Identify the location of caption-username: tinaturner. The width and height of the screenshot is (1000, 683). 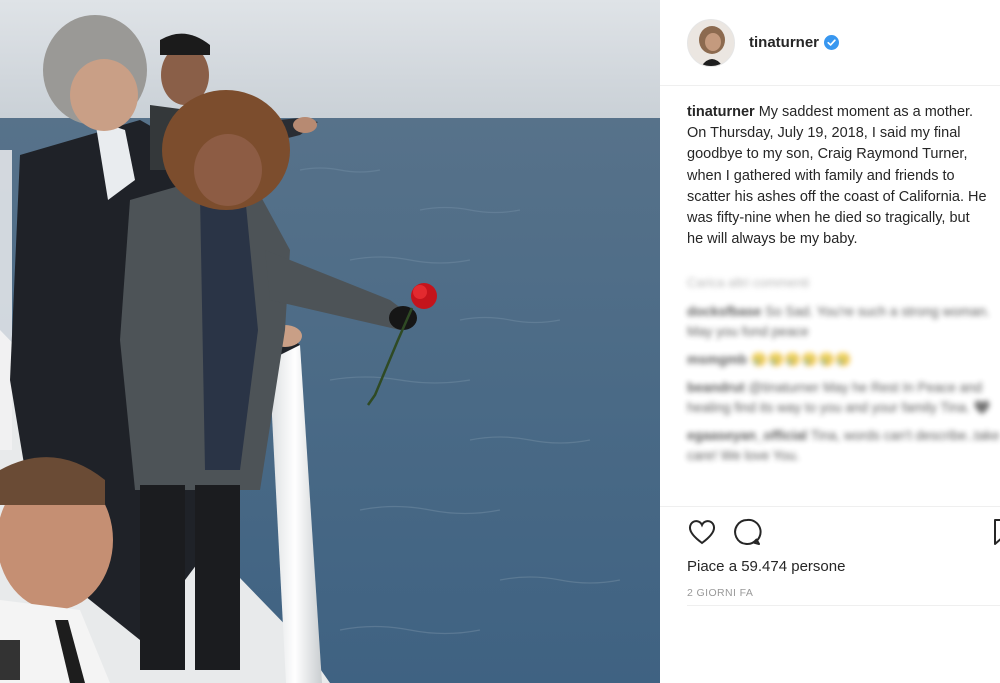
(721, 112).